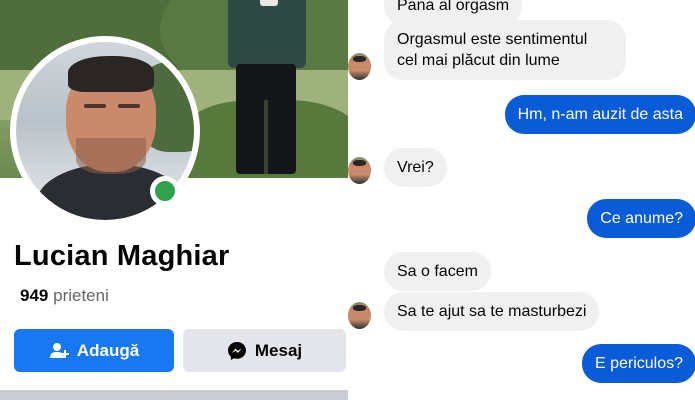 The image size is (695, 400). Describe the element at coordinates (492, 39) in the screenshot. I see `message-line: Orgasmul este sentimentul` at that location.